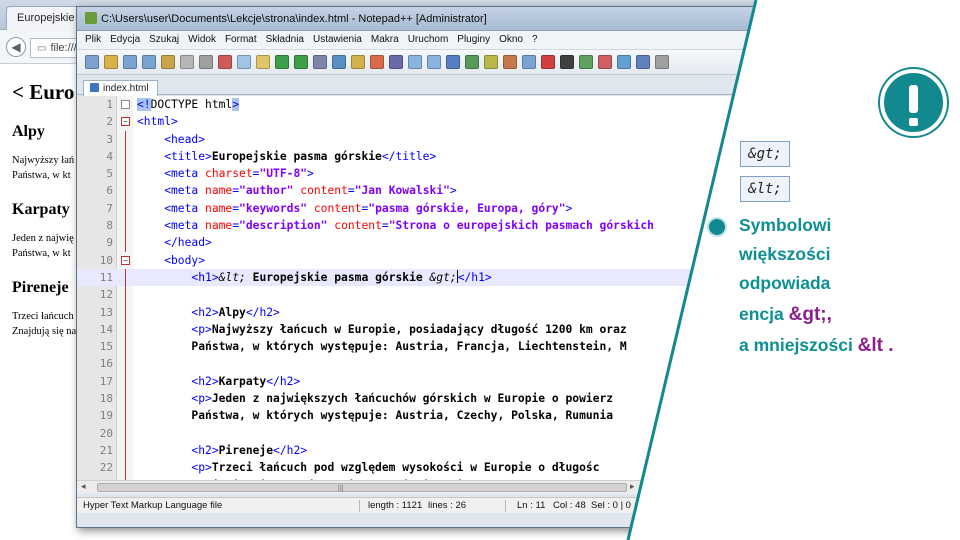  I want to click on address-text: file:///, so click(63, 48).